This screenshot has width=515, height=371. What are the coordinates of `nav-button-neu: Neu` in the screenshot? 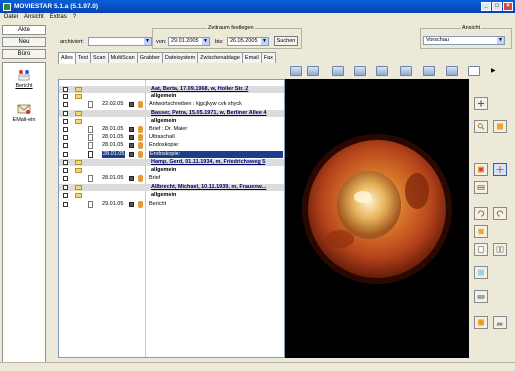 It's located at (24, 42).